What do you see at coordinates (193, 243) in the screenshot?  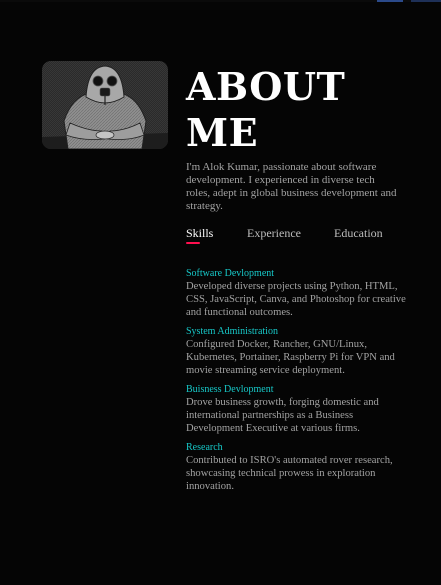 I see `active-tab-indicator` at bounding box center [193, 243].